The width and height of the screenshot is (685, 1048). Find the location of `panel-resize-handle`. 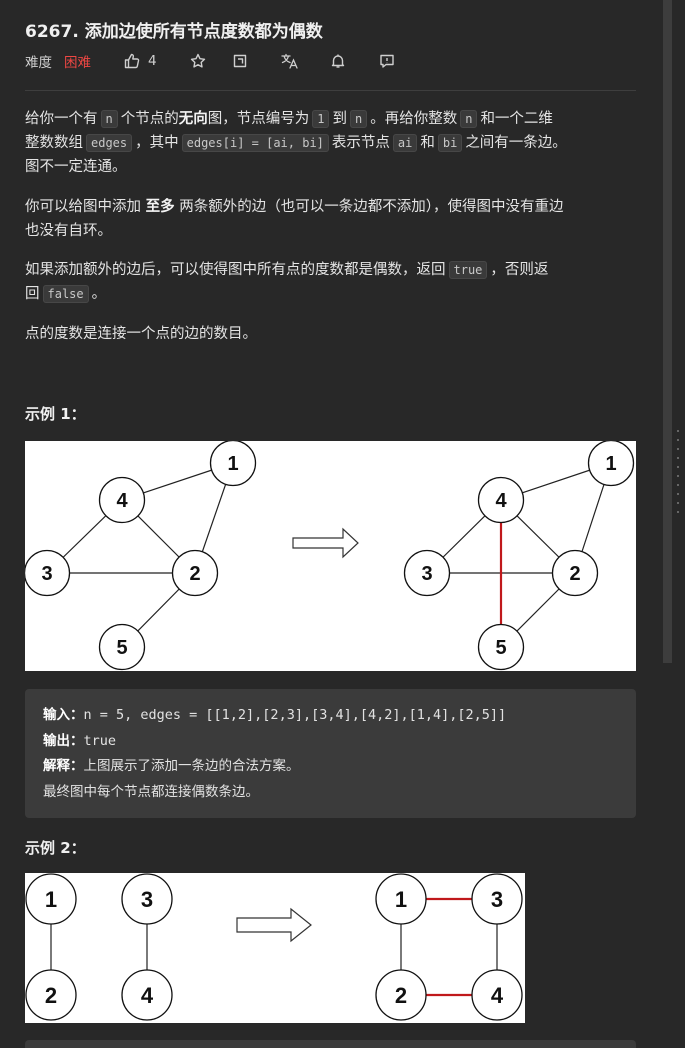

panel-resize-handle is located at coordinates (678, 475).